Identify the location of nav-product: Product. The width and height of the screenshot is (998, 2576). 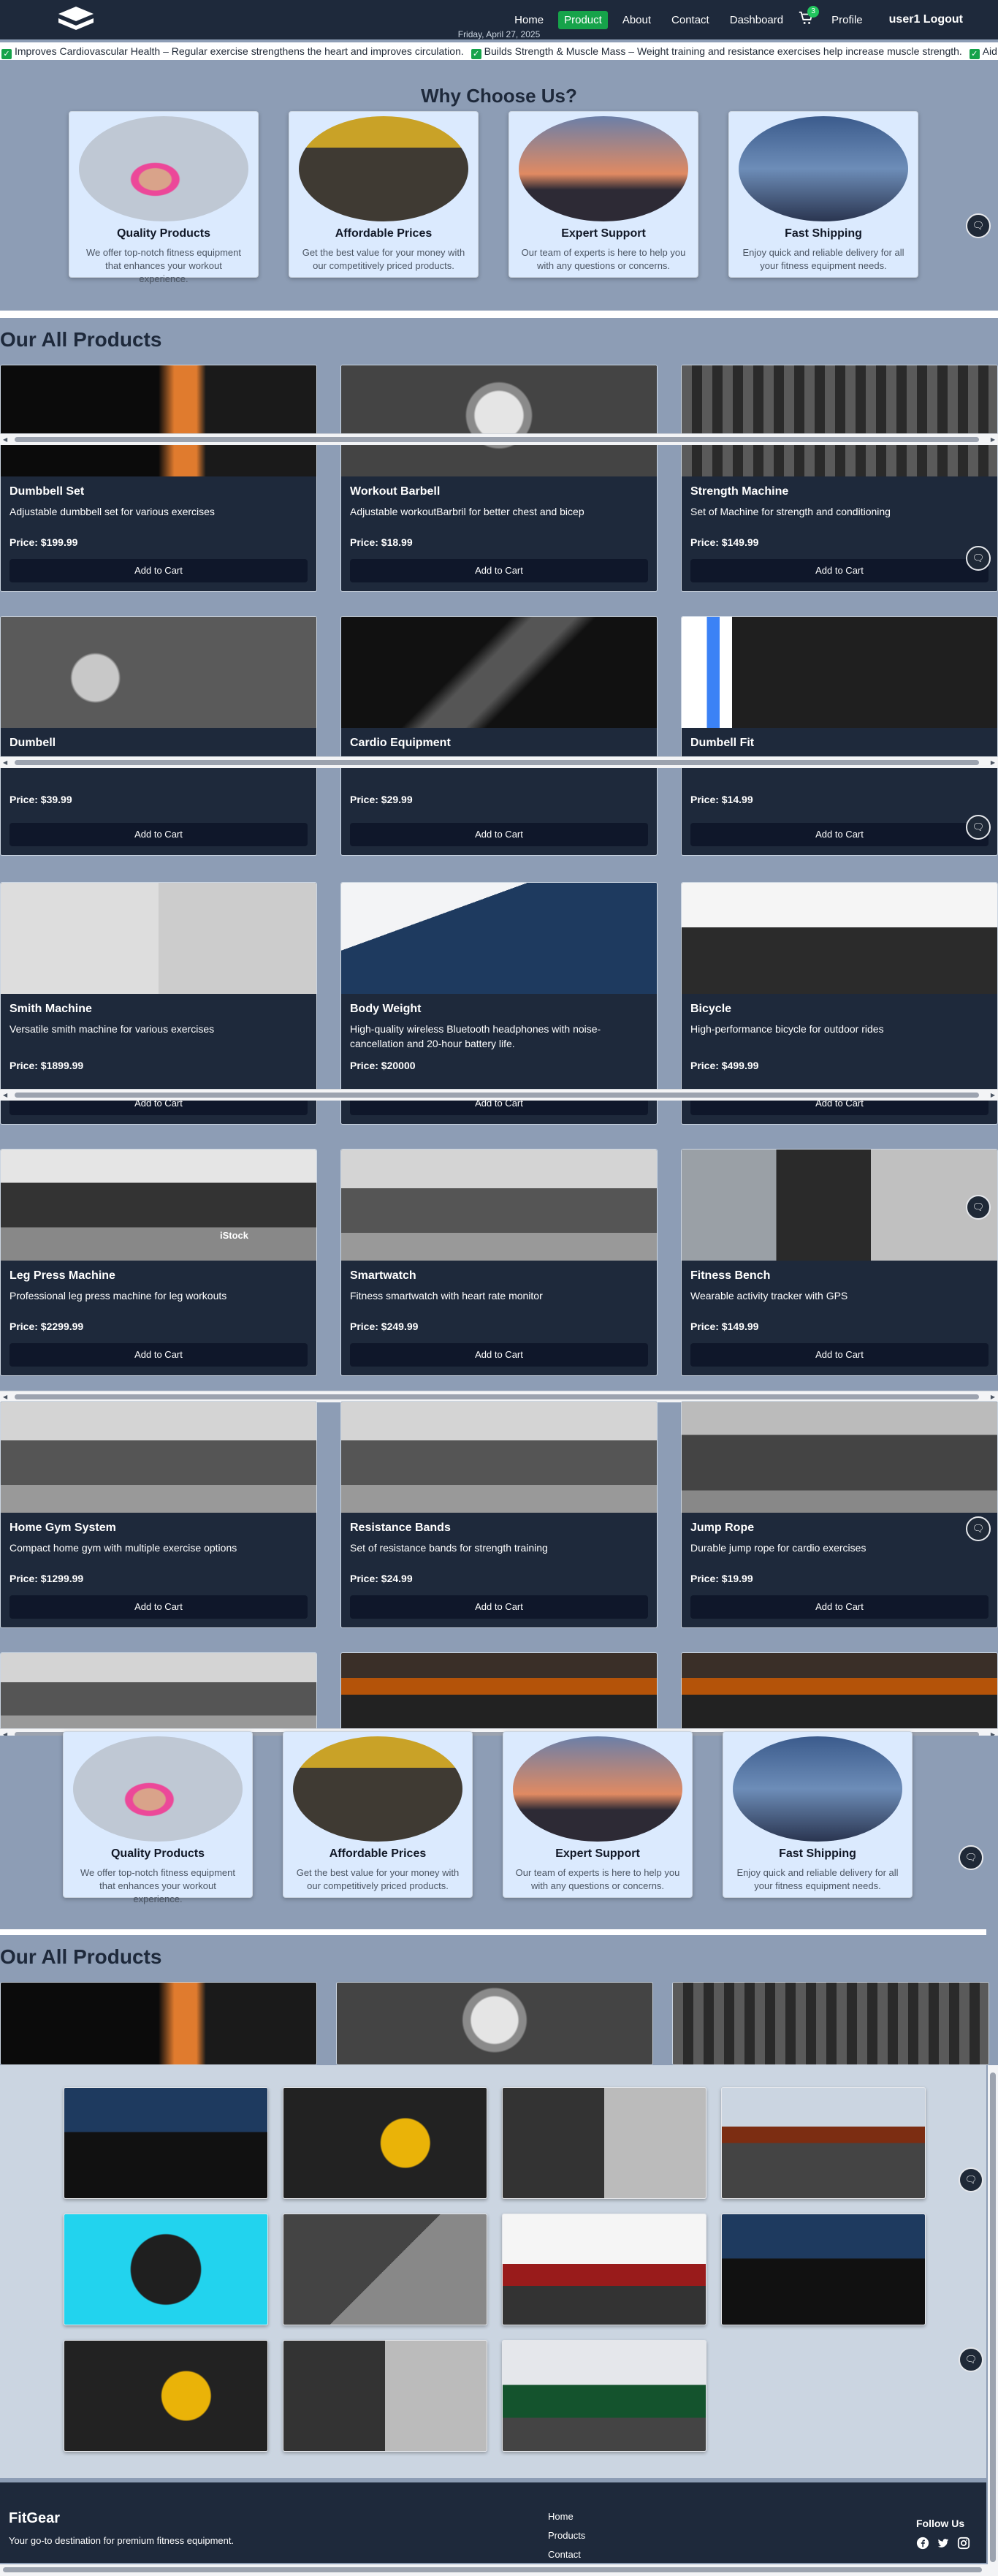
(583, 19).